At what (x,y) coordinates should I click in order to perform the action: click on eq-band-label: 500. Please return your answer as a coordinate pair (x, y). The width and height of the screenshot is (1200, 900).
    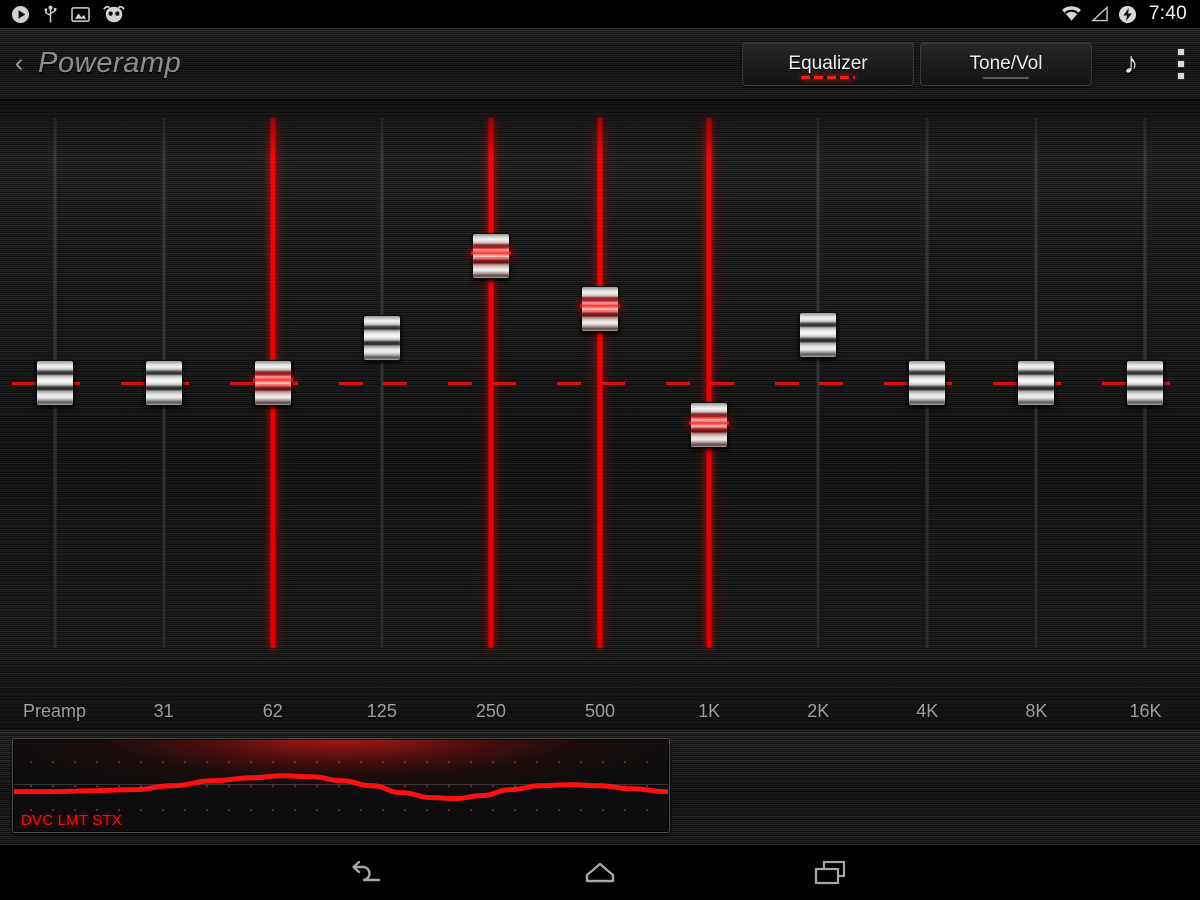
    Looking at the image, I should click on (600, 711).